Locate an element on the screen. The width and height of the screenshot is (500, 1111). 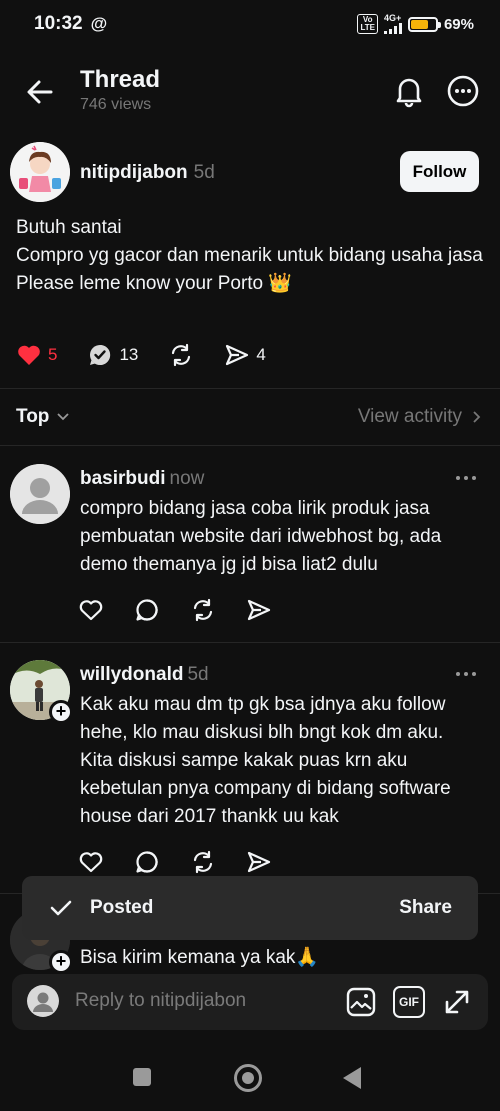
user-avatar is located at coordinates (43, 1001).